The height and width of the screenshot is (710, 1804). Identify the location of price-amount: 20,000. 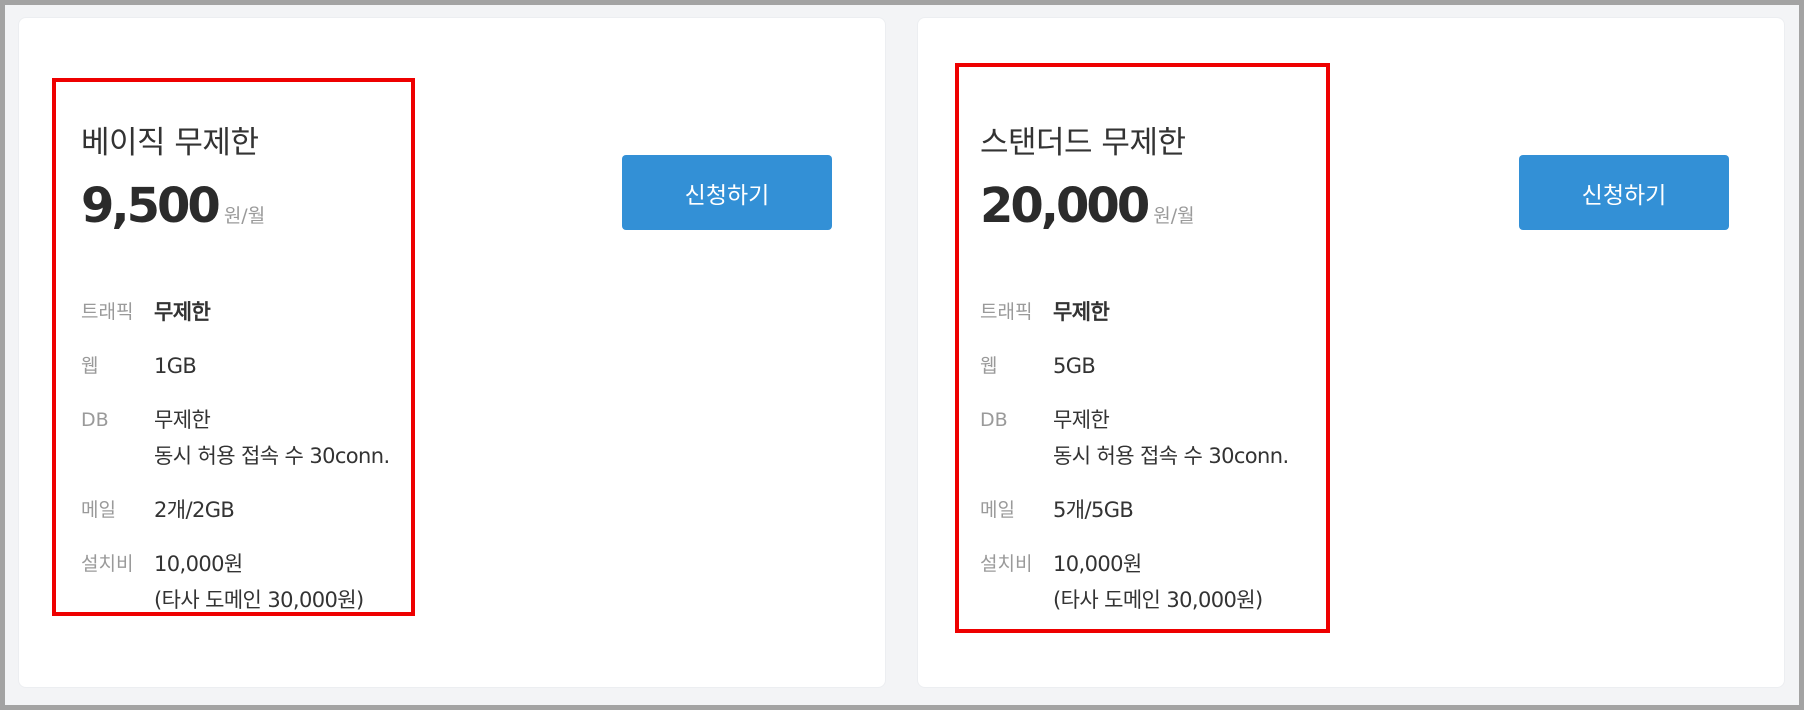
(1065, 206).